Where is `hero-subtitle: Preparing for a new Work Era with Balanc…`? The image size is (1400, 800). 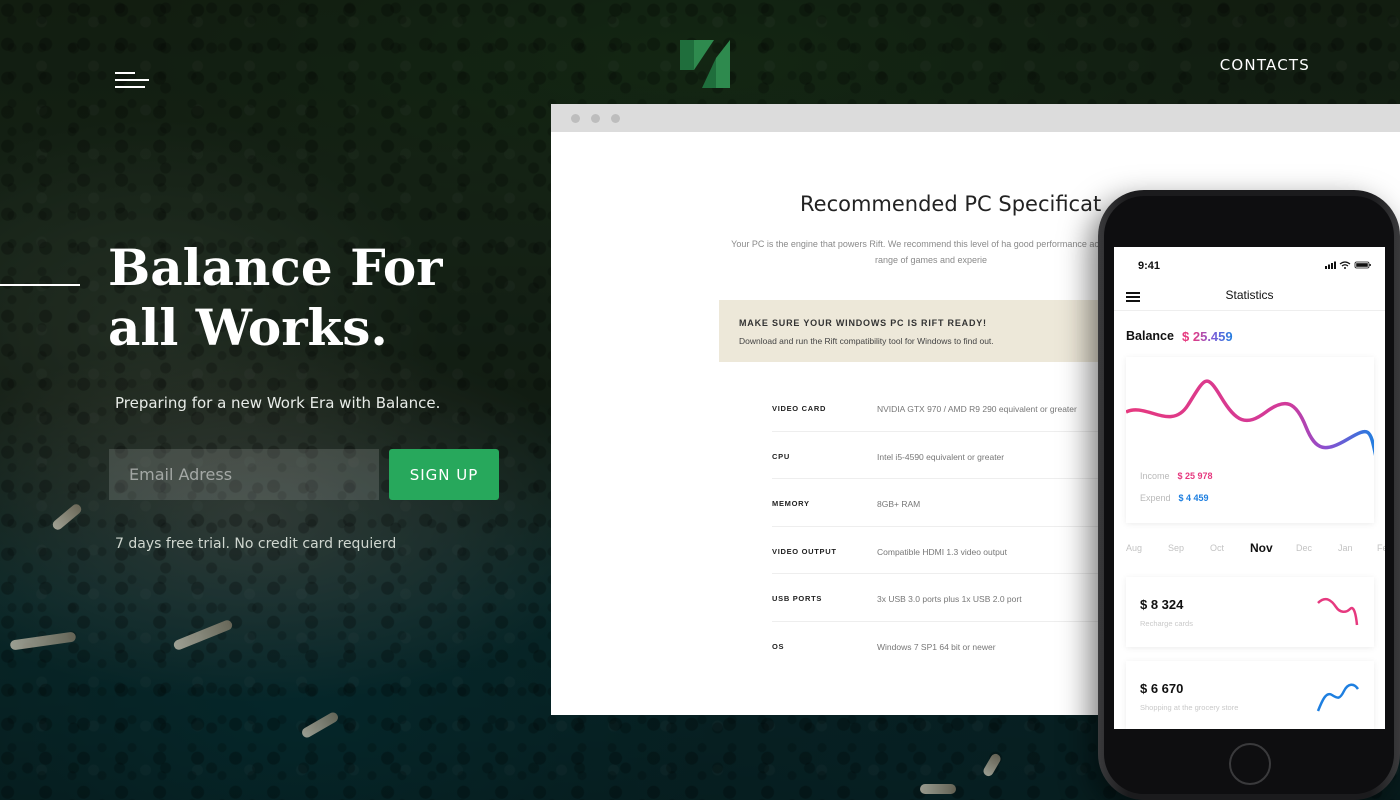
hero-subtitle: Preparing for a new Work Era with Balanc… is located at coordinates (278, 403).